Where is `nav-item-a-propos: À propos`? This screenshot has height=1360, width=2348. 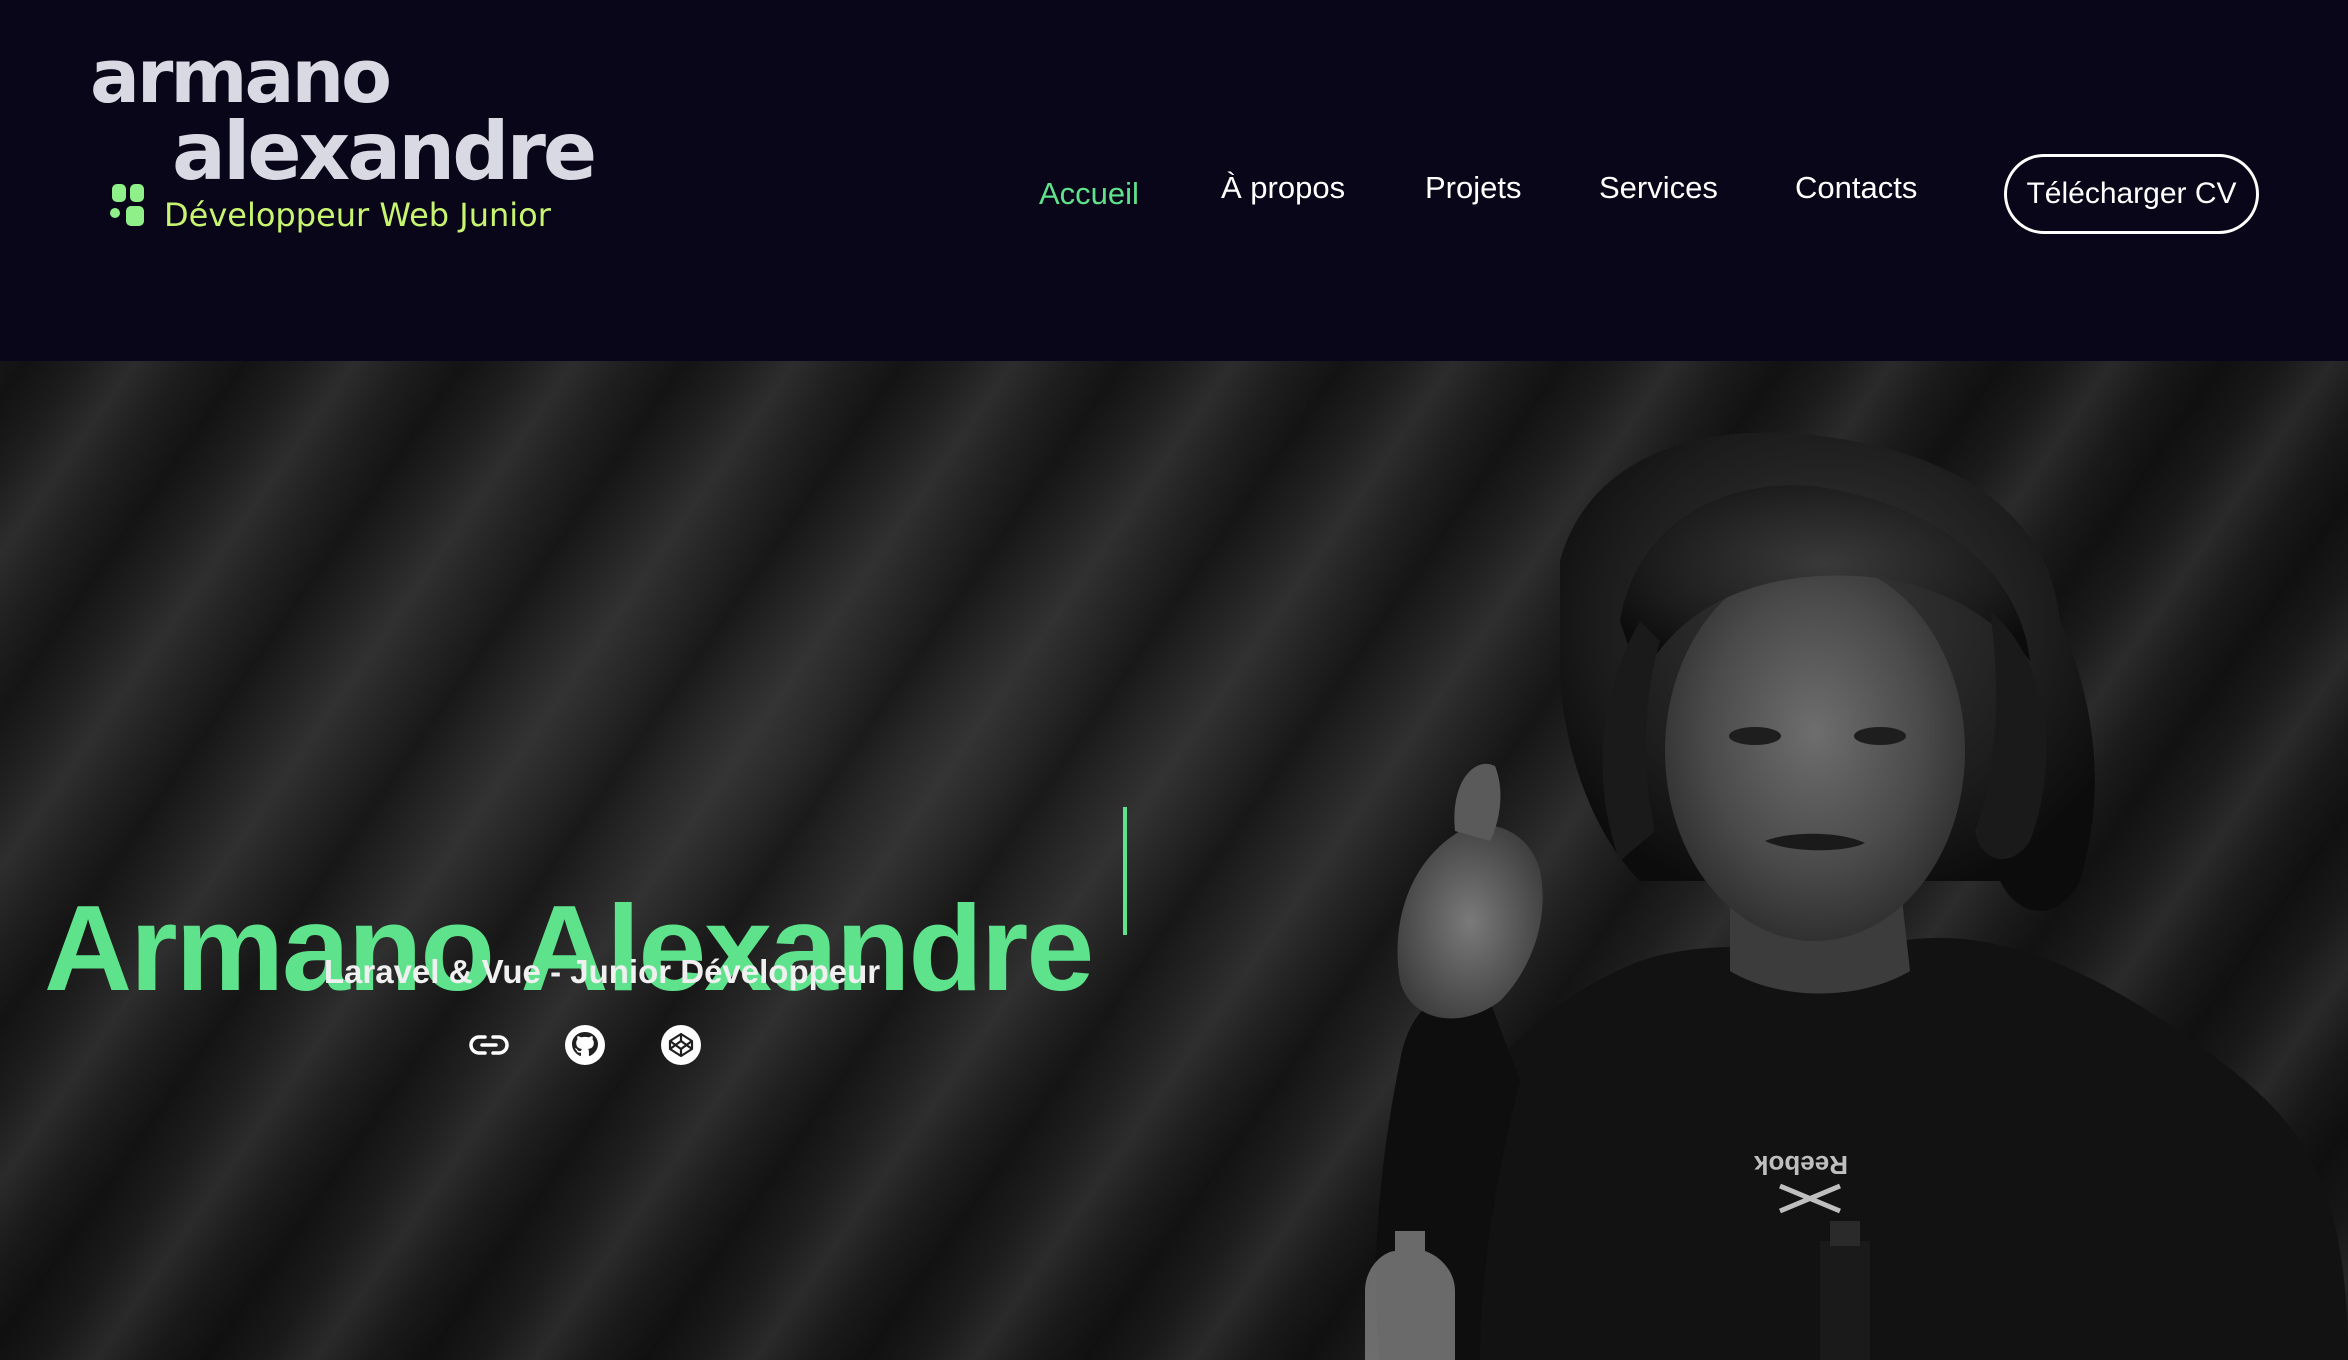 nav-item-a-propos: À propos is located at coordinates (1283, 188).